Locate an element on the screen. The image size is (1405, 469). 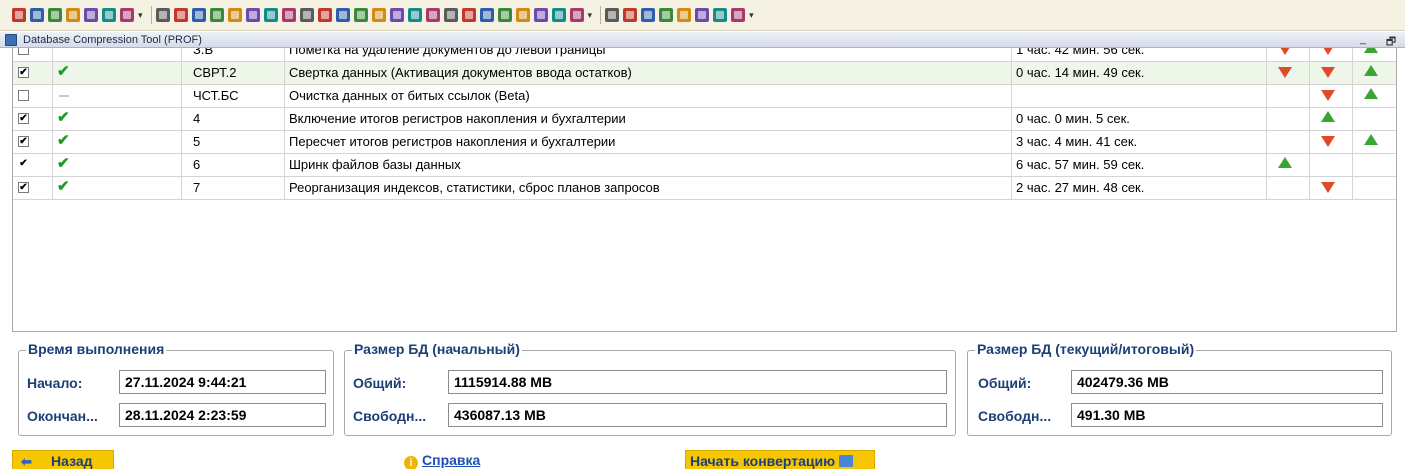
current-free-field: 491.30 MB is located at coordinates (1227, 415).